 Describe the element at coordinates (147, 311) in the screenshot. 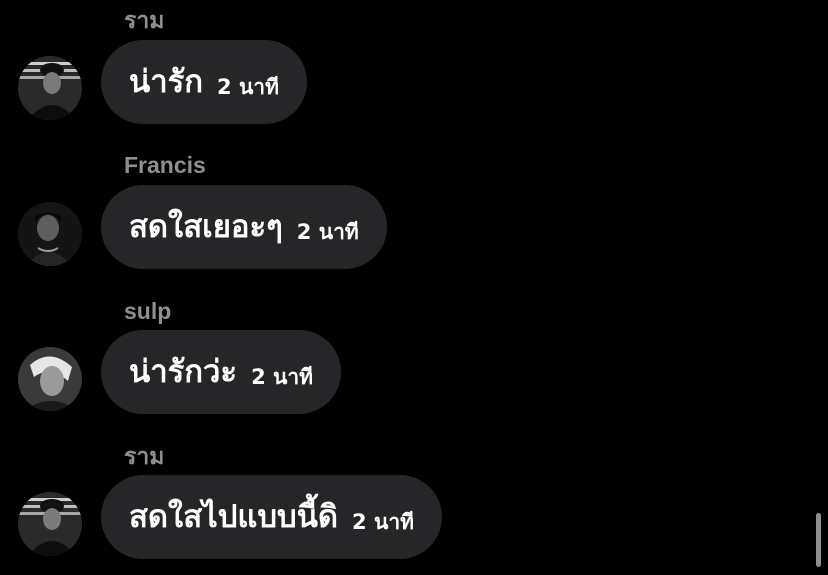

I see `sender-name: sulp` at that location.